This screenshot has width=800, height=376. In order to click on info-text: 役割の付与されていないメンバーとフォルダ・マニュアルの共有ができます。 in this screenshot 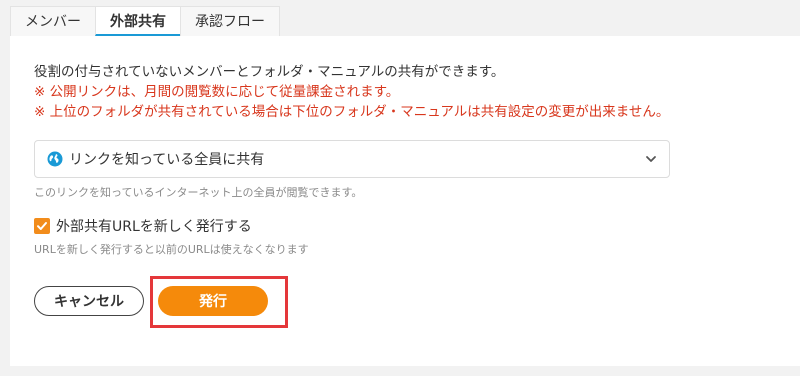, I will do `click(269, 72)`.